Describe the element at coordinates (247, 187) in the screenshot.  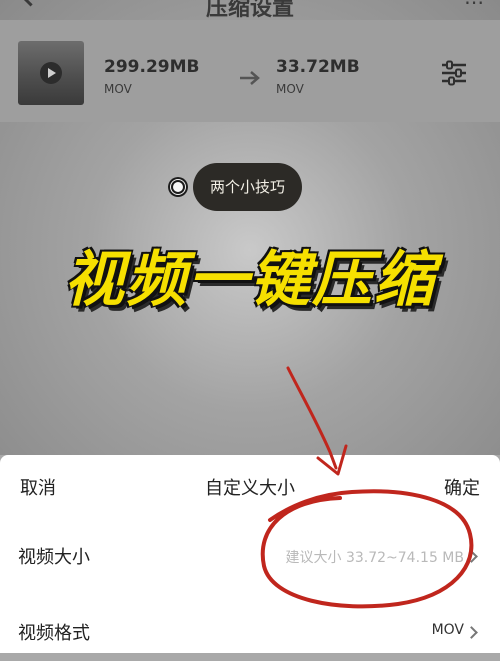
I see `tip-badge: 两个小技巧` at that location.